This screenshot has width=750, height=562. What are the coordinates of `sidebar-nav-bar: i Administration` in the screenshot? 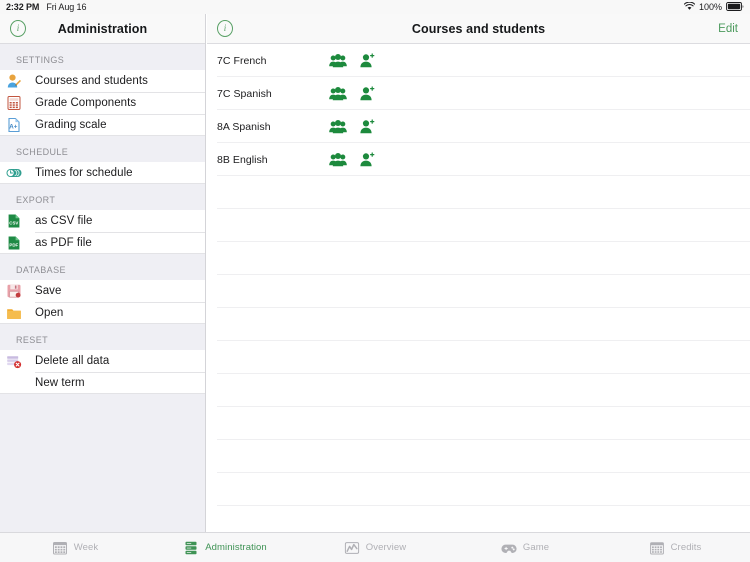 It's located at (102, 29).